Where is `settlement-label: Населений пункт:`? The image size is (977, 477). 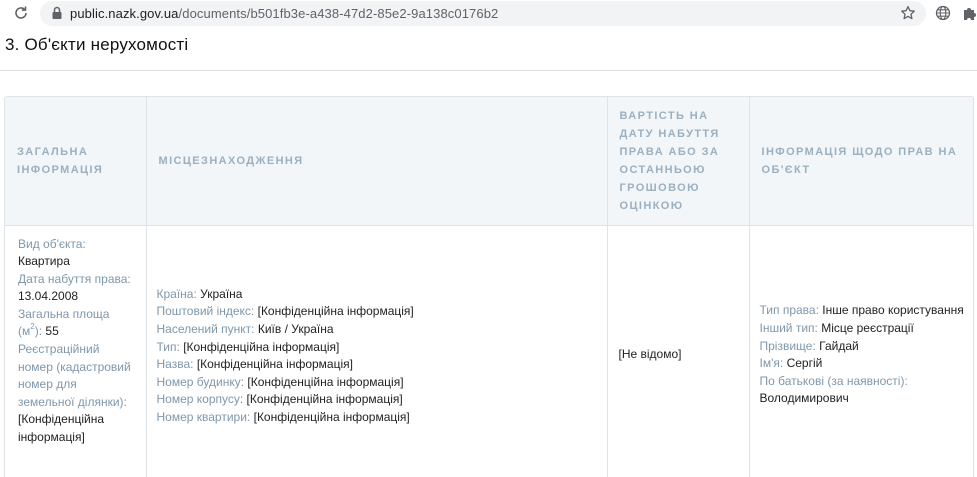 settlement-label: Населений пункт: is located at coordinates (205, 329).